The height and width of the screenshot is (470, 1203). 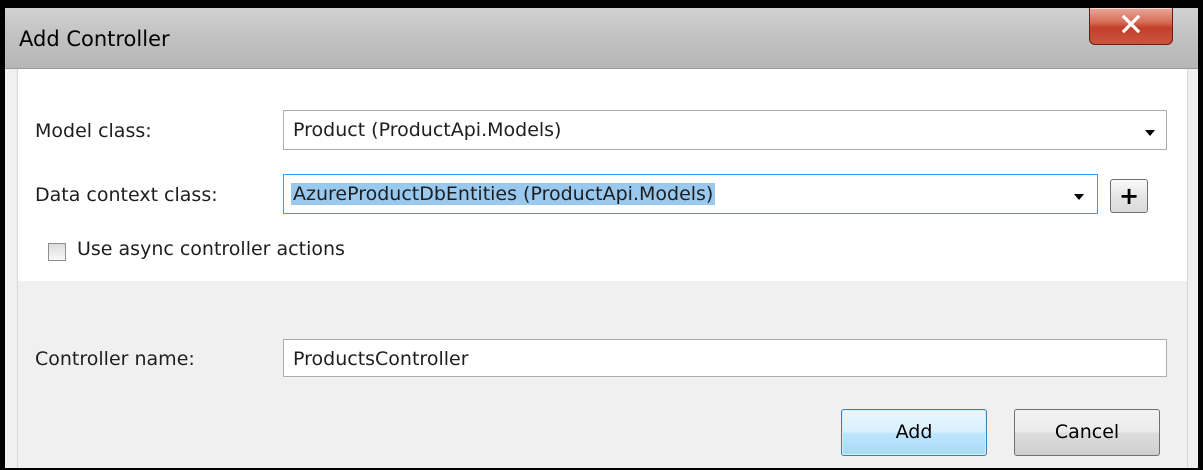 I want to click on controller-name-value: ProductsController, so click(x=381, y=359).